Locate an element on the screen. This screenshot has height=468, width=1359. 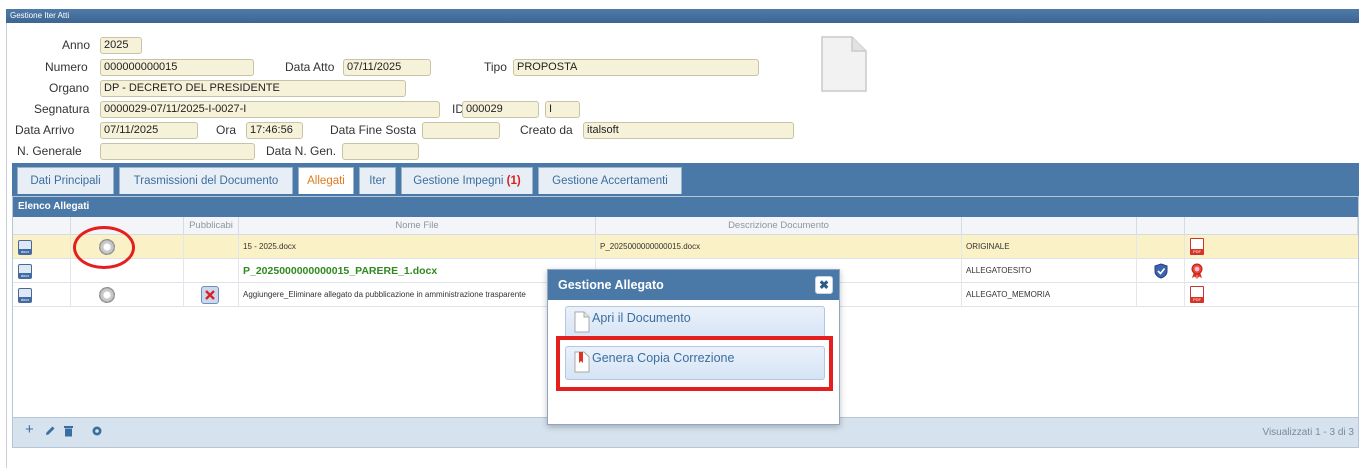
window-title: Gestione Iter Atti is located at coordinates (682, 16).